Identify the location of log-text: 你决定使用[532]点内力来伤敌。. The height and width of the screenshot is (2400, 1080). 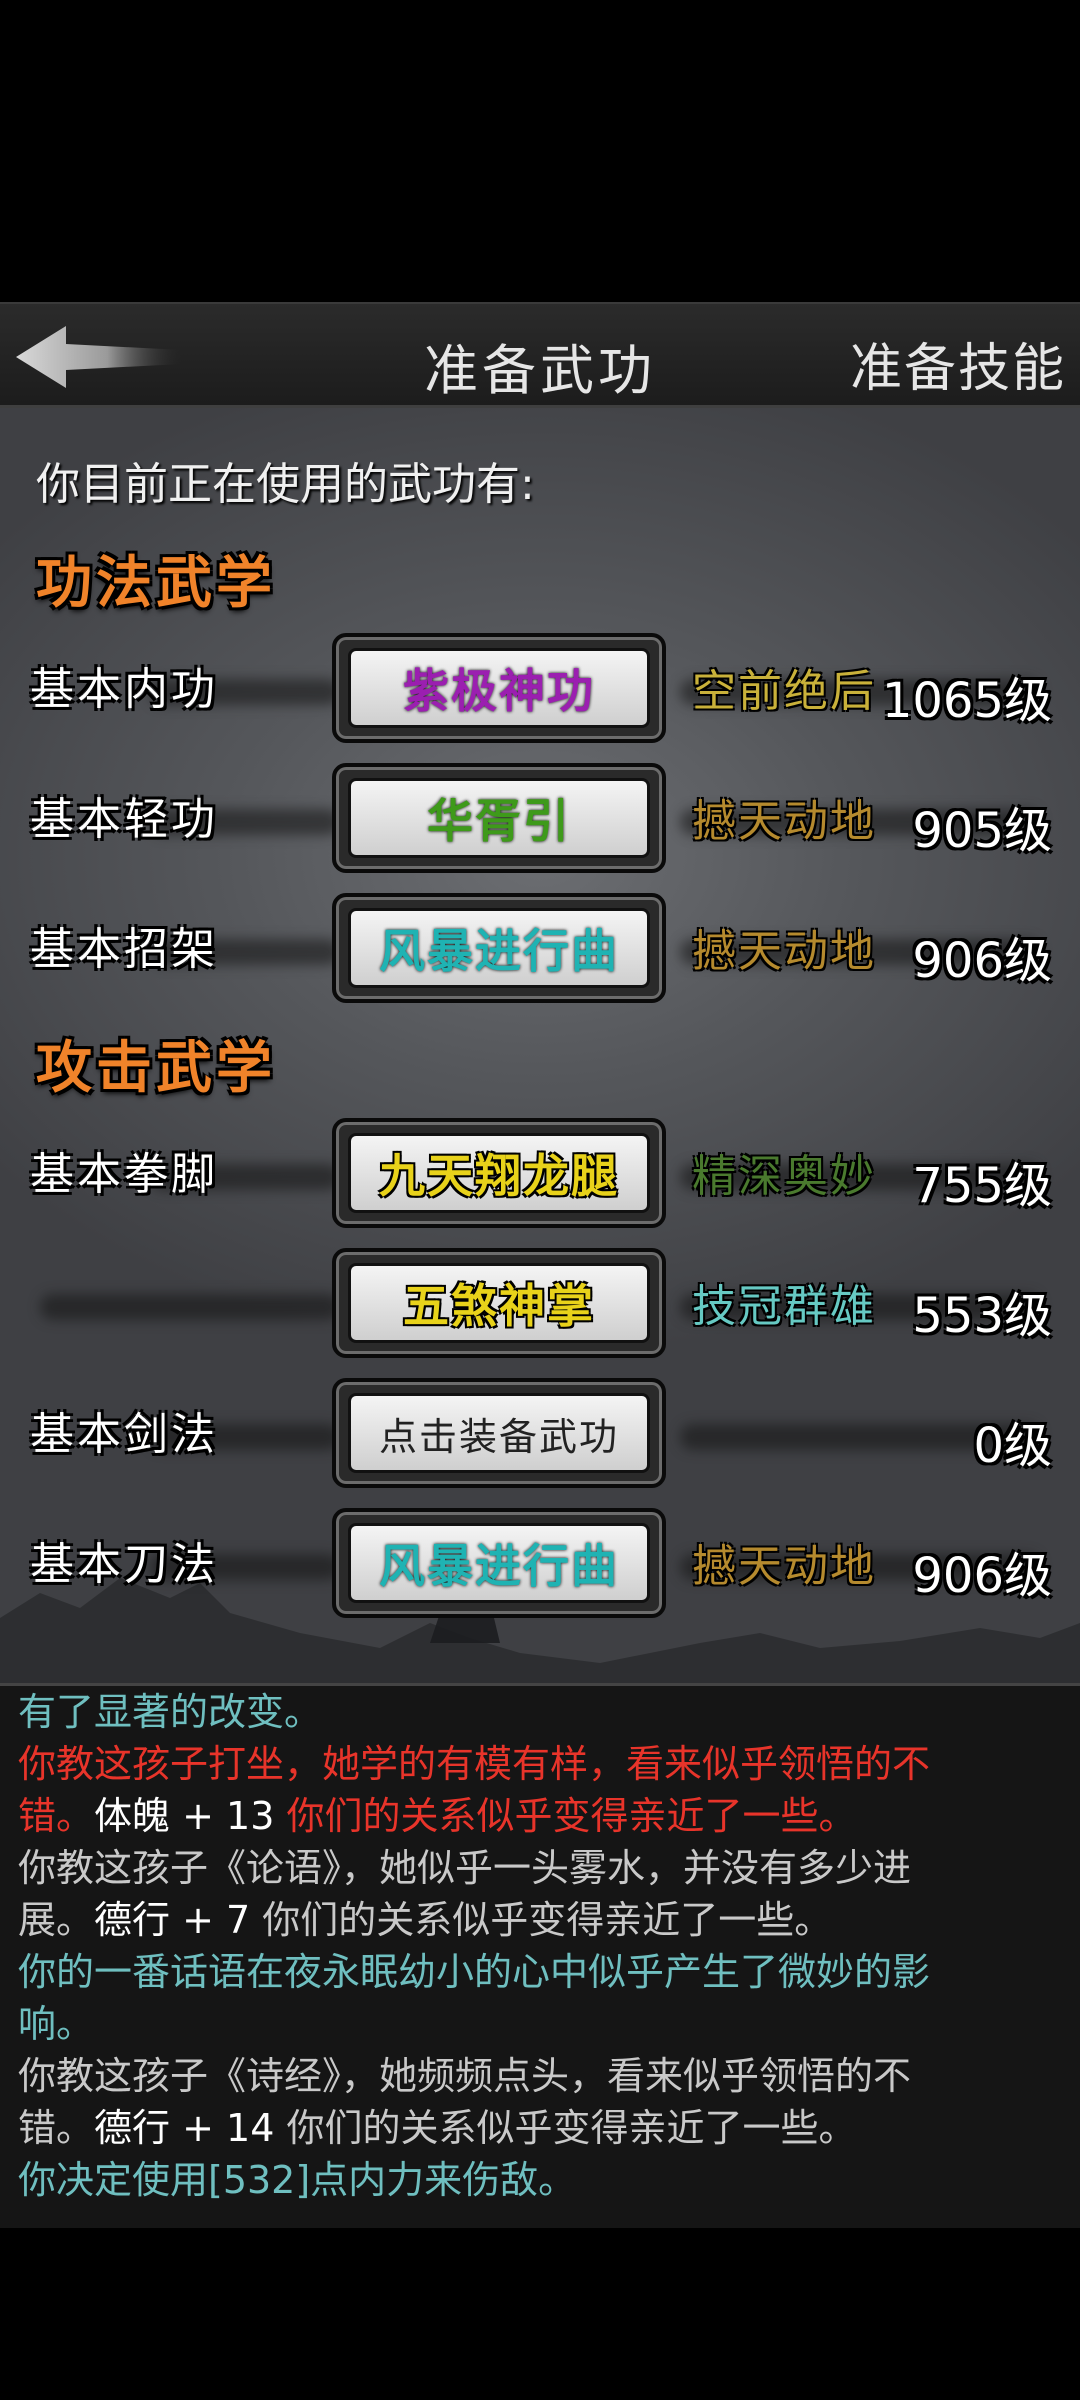
(297, 2180).